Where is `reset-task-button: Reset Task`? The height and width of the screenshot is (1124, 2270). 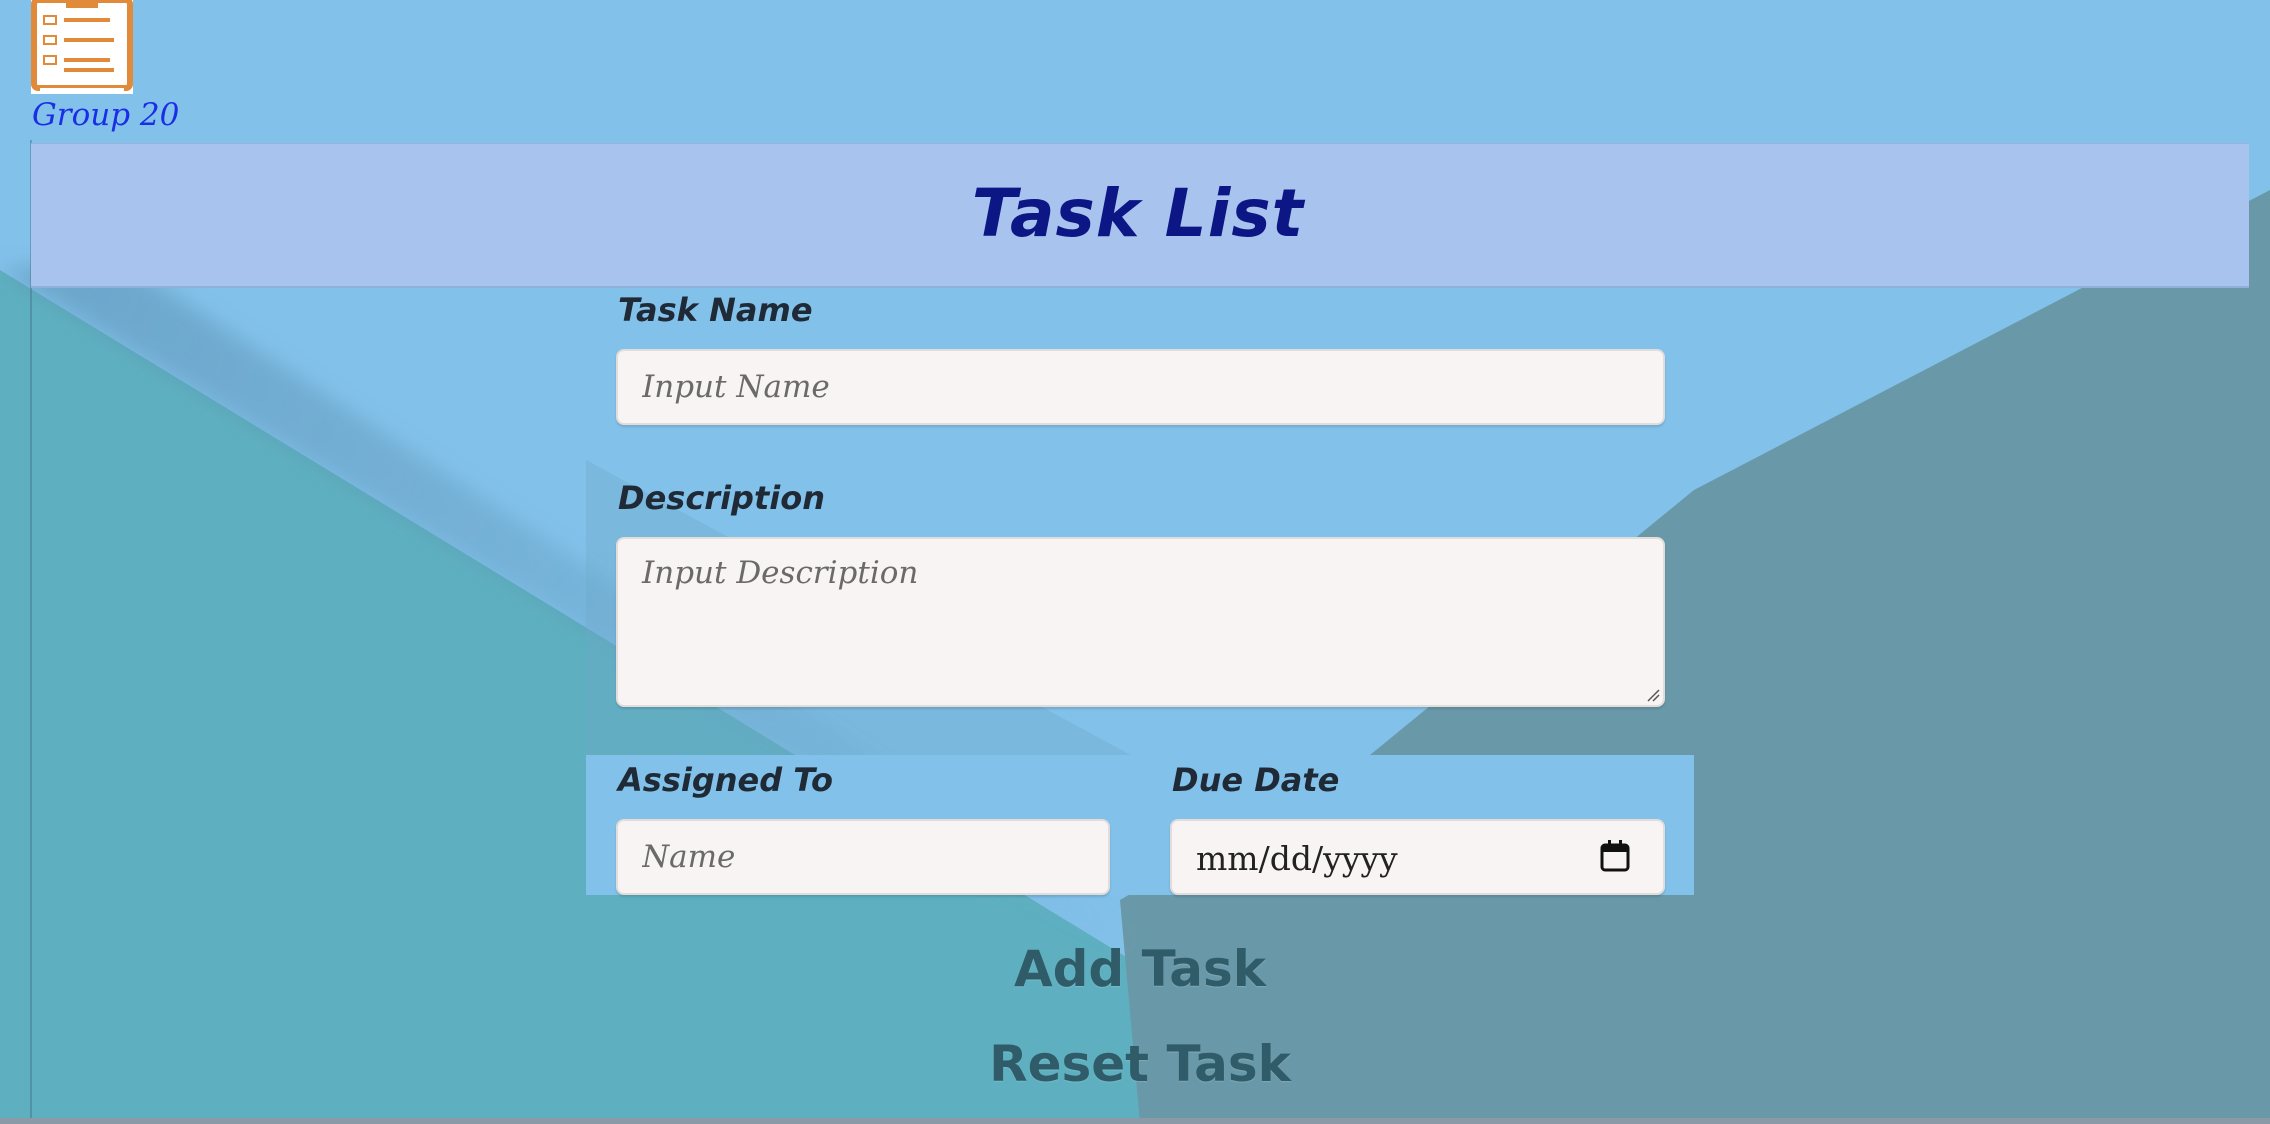
reset-task-button: Reset Task is located at coordinates (1140, 1064).